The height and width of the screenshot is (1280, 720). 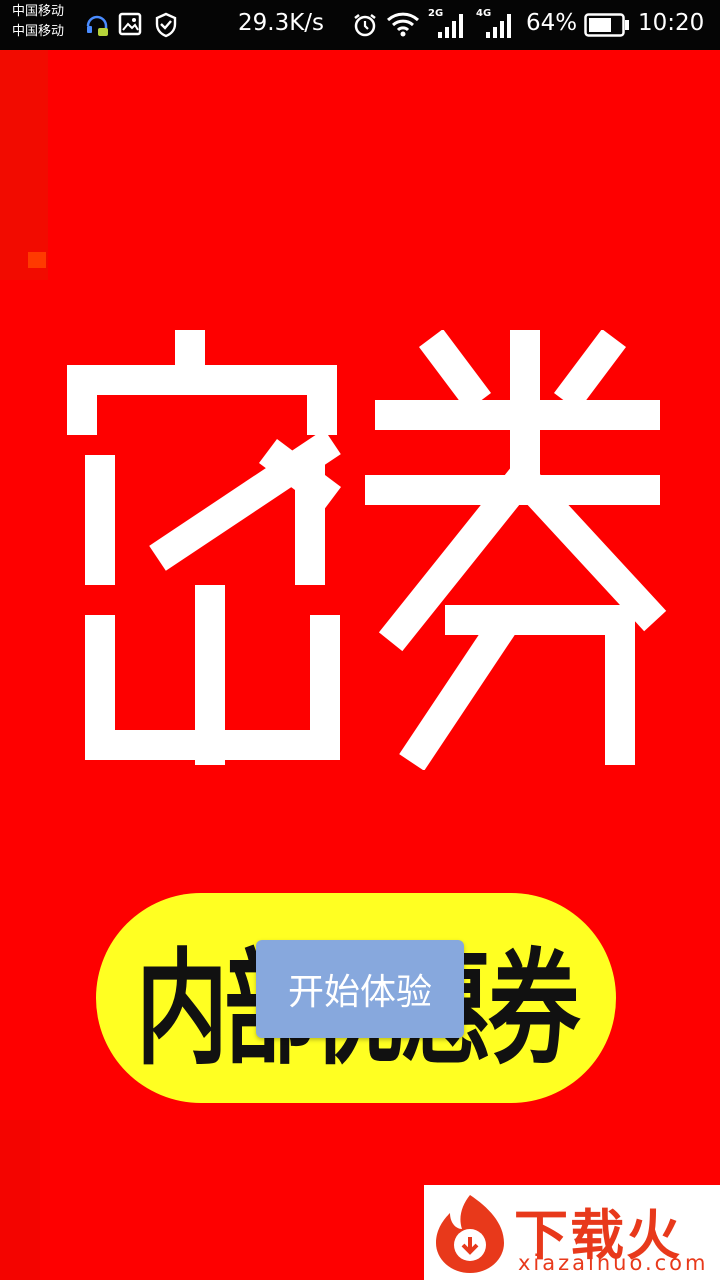 What do you see at coordinates (281, 23) in the screenshot?
I see `network-speed: 29.3K/s` at bounding box center [281, 23].